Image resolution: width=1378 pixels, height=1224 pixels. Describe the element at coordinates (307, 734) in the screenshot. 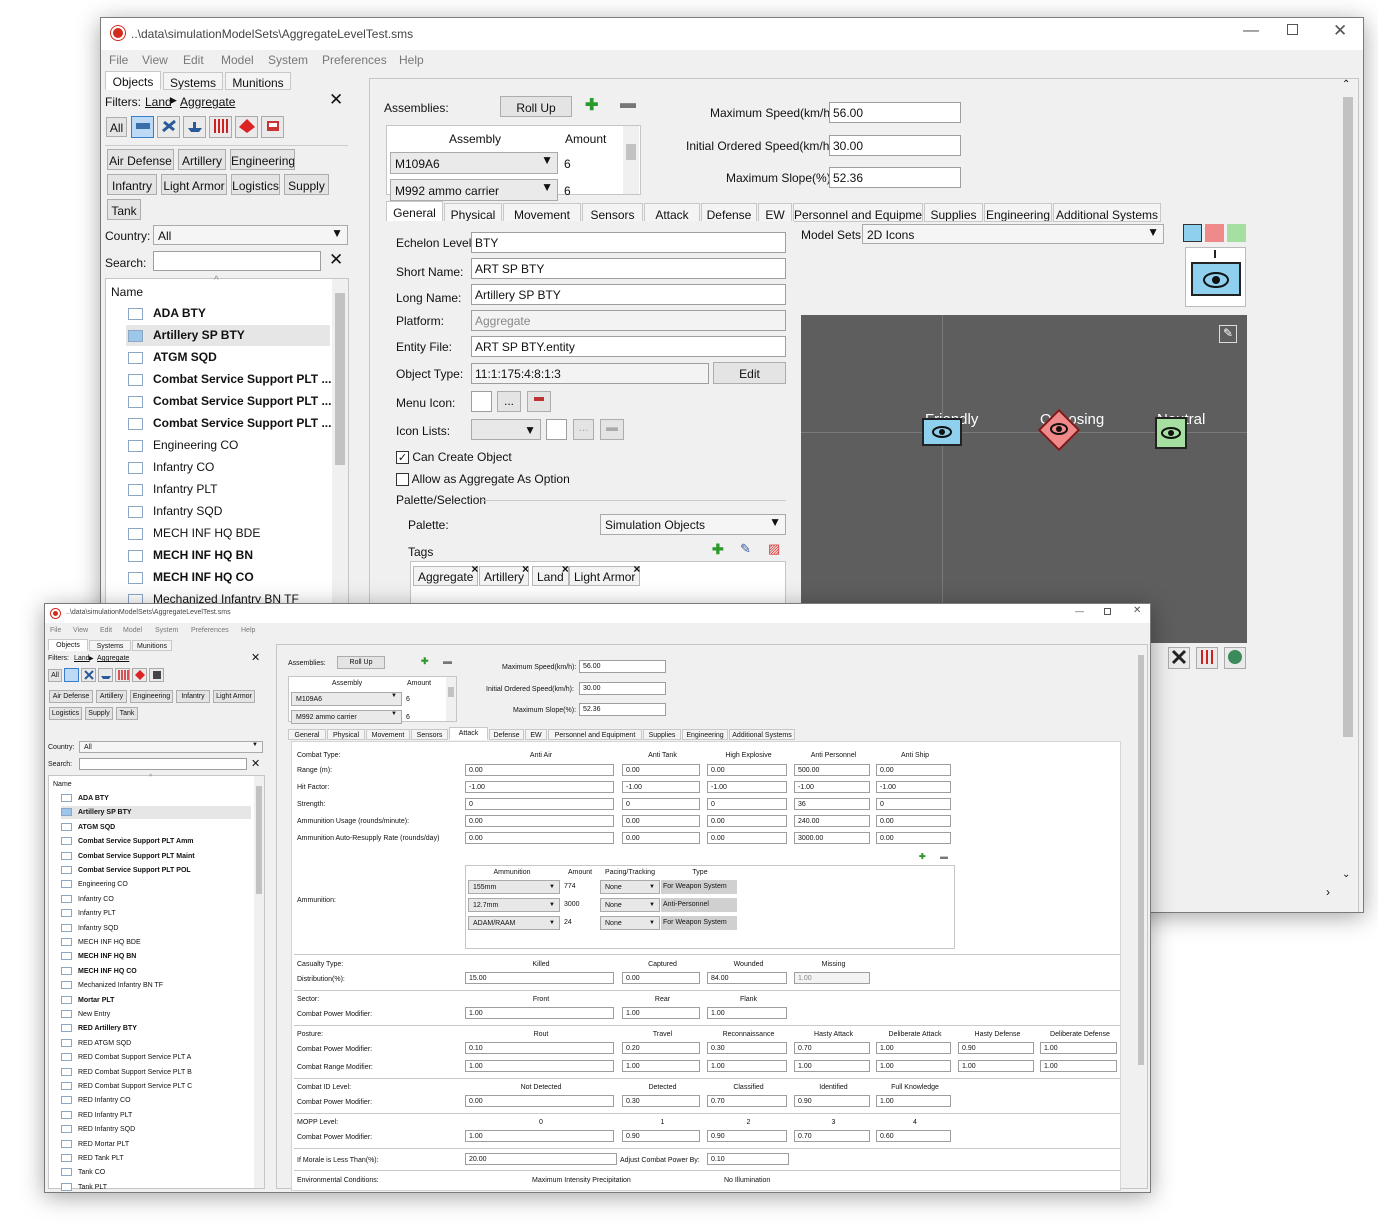

I see `tab-general: General` at that location.